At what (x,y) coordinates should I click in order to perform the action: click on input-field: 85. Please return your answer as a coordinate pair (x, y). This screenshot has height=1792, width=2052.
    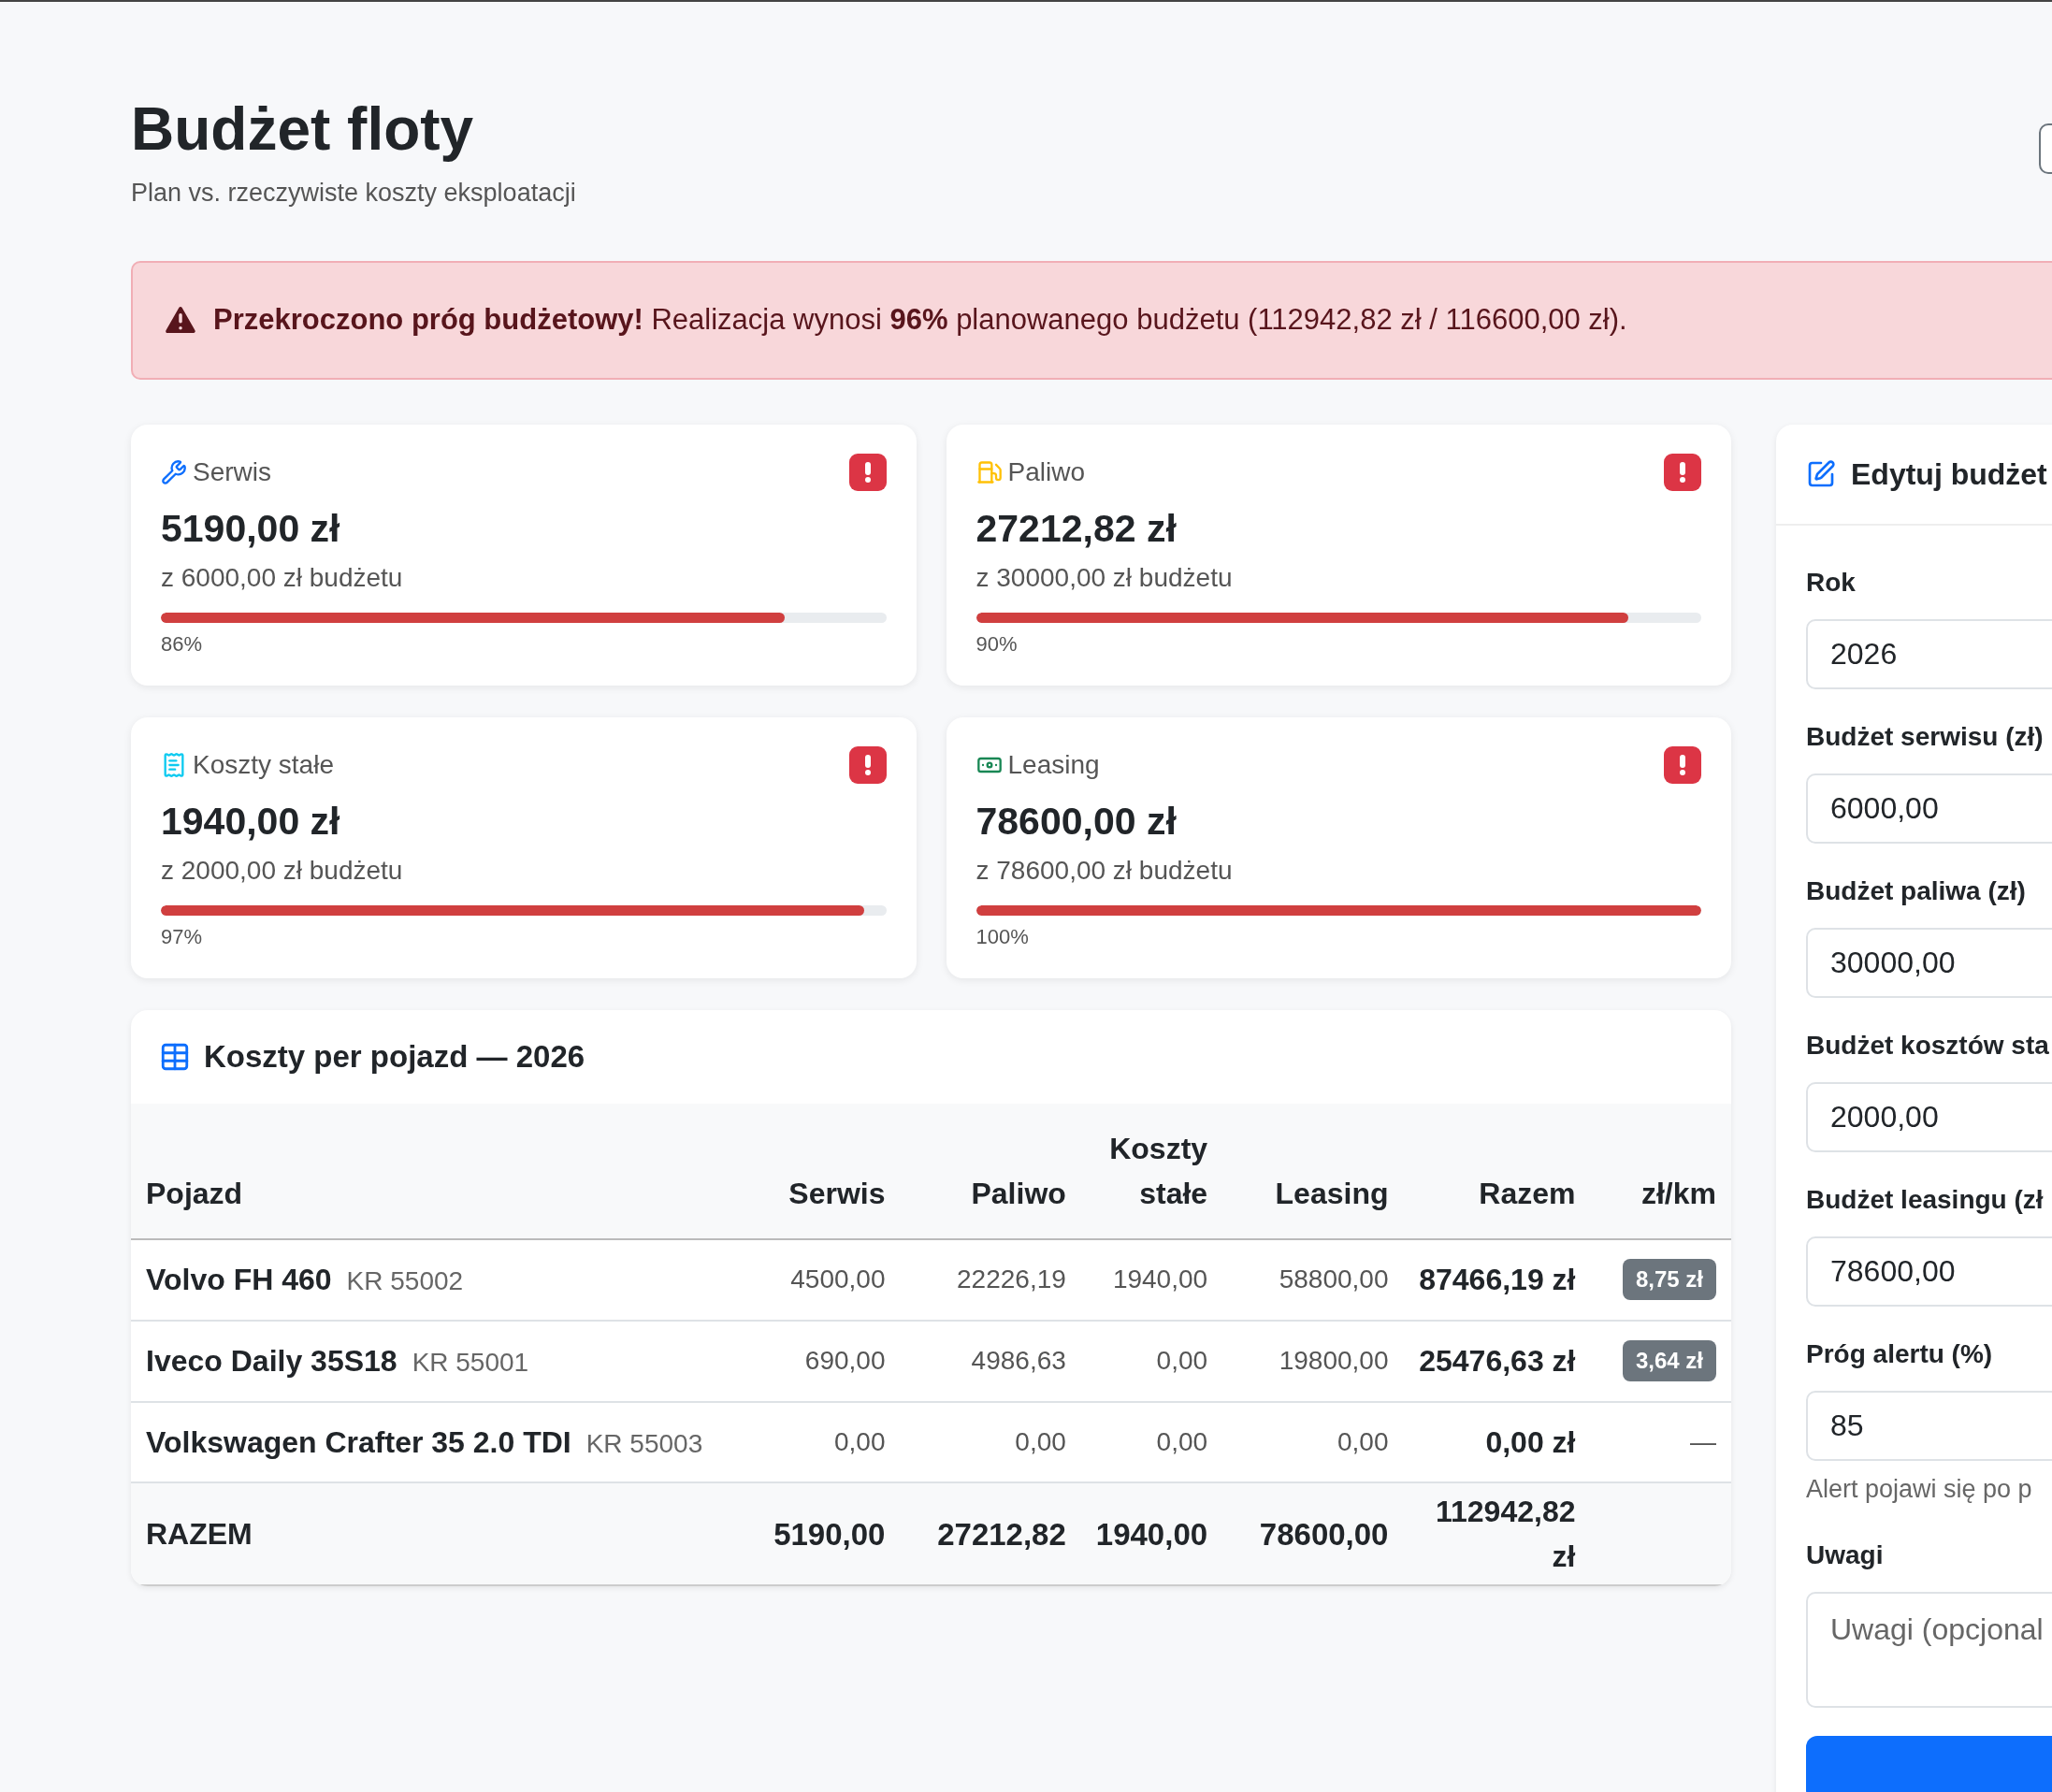
    Looking at the image, I should click on (1929, 1425).